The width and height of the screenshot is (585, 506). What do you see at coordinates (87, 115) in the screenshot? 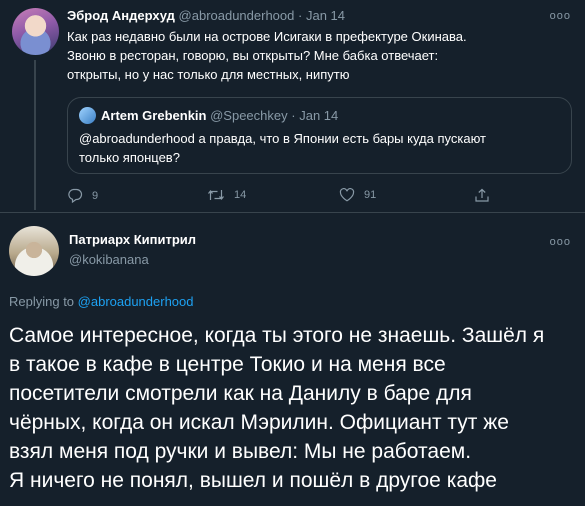
I see `quote-avatar` at bounding box center [87, 115].